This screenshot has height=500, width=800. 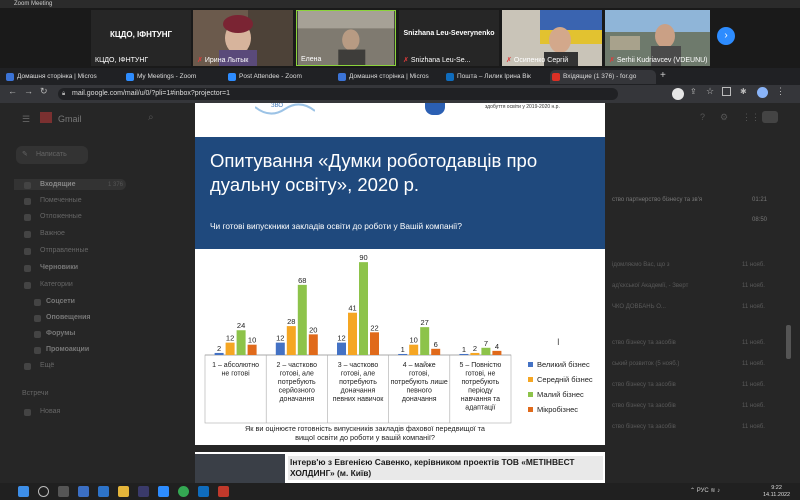 What do you see at coordinates (693, 91) in the screenshot?
I see `share-icon: ⇪` at bounding box center [693, 91].